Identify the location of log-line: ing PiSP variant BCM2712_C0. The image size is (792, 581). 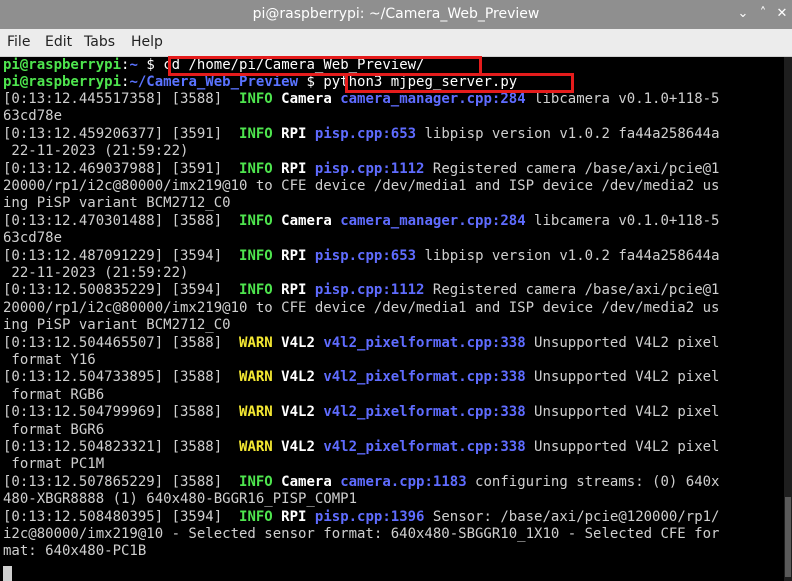
(117, 203).